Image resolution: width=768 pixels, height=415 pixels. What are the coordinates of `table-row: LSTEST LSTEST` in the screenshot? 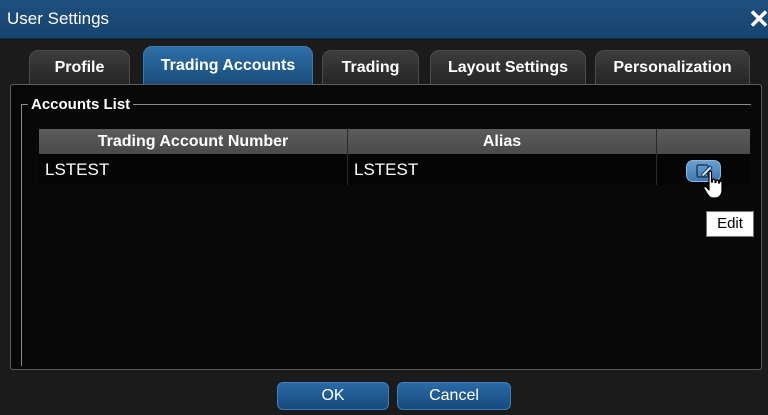 It's located at (394, 169).